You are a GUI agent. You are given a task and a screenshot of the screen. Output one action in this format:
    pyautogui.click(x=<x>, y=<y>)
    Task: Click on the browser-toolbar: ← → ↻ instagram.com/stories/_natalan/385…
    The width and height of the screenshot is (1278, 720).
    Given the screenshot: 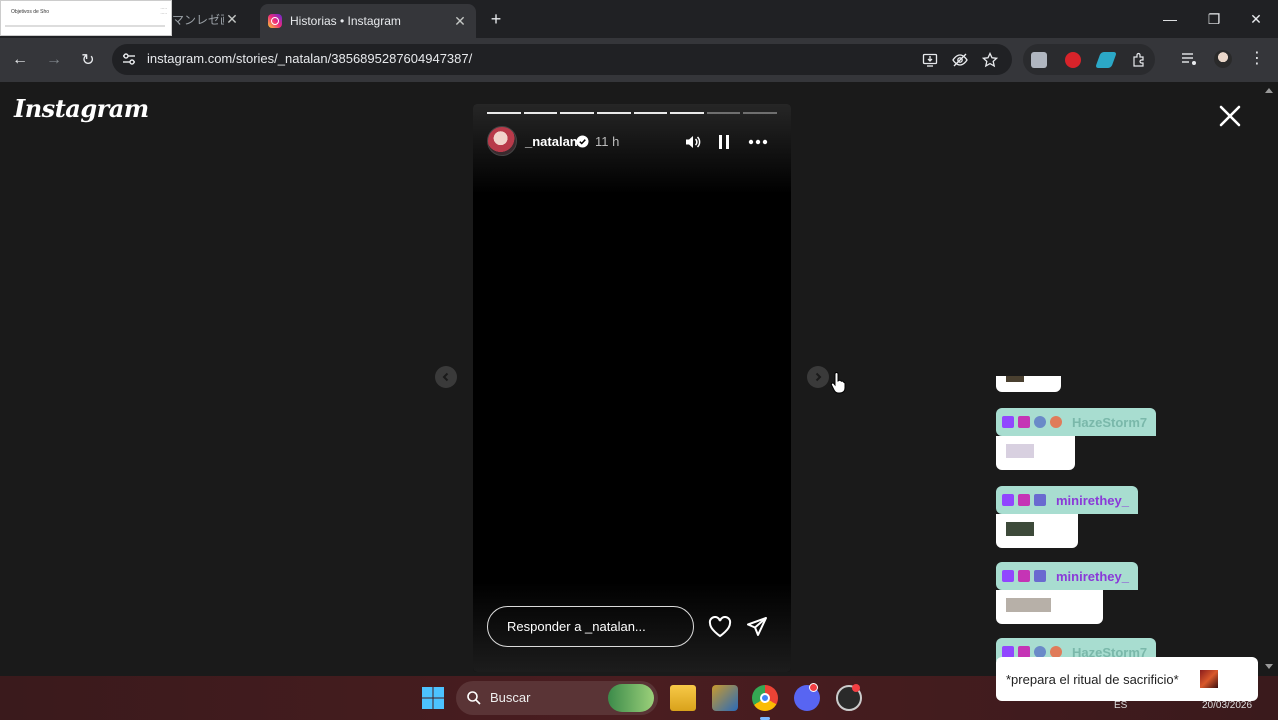 What is the action you would take?
    pyautogui.click(x=639, y=60)
    